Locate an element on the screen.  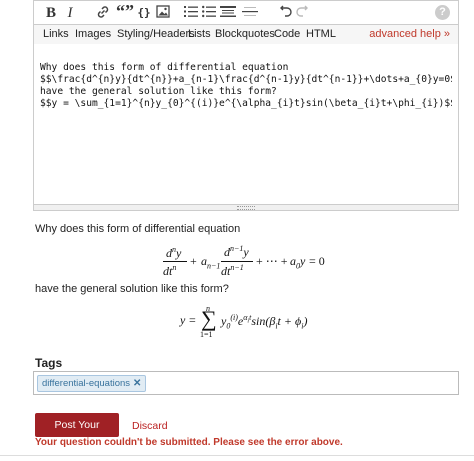
numbered-list-icon is located at coordinates (191, 13).